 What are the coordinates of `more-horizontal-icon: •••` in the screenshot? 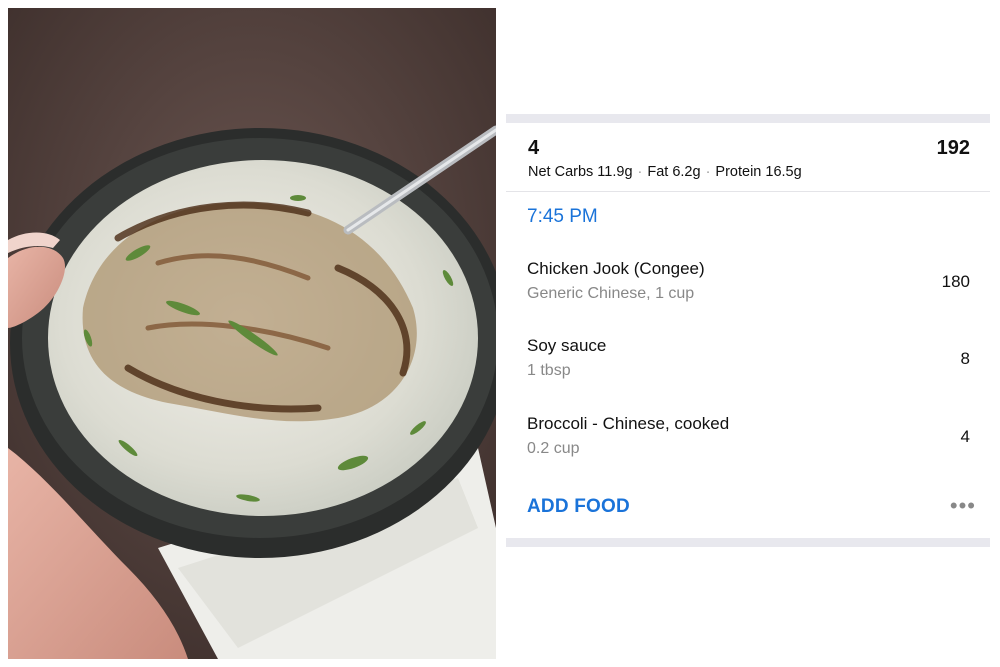 It's located at (963, 506).